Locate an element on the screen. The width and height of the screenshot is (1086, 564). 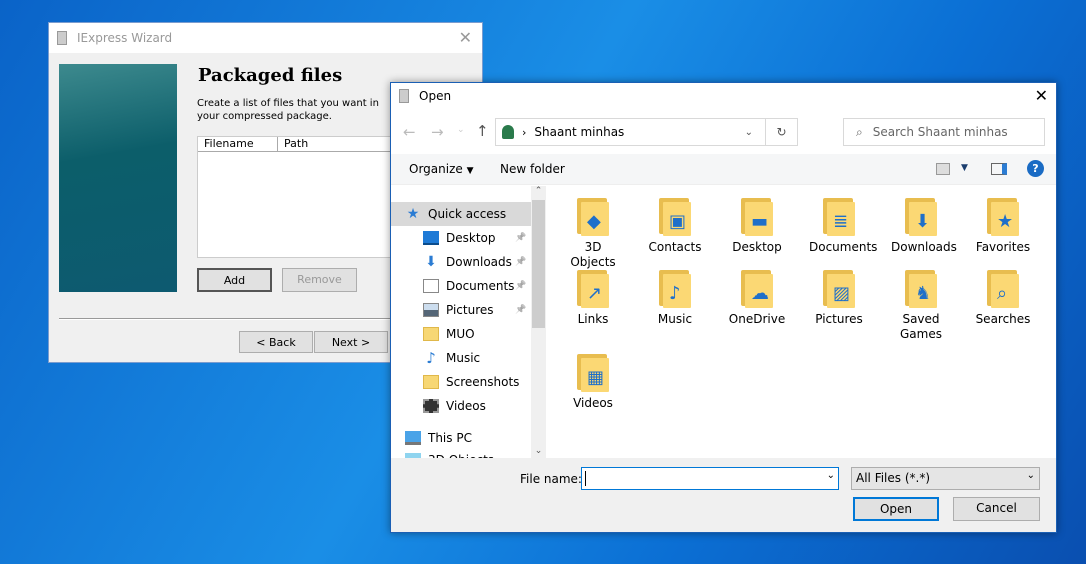
address-bar: › Shaant minhas ⌄ ↻ is located at coordinates (646, 132).